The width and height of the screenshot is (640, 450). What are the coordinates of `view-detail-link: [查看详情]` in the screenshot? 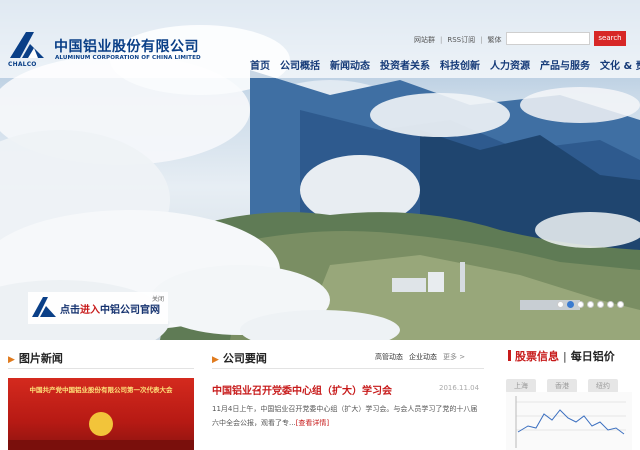 It's located at (312, 423).